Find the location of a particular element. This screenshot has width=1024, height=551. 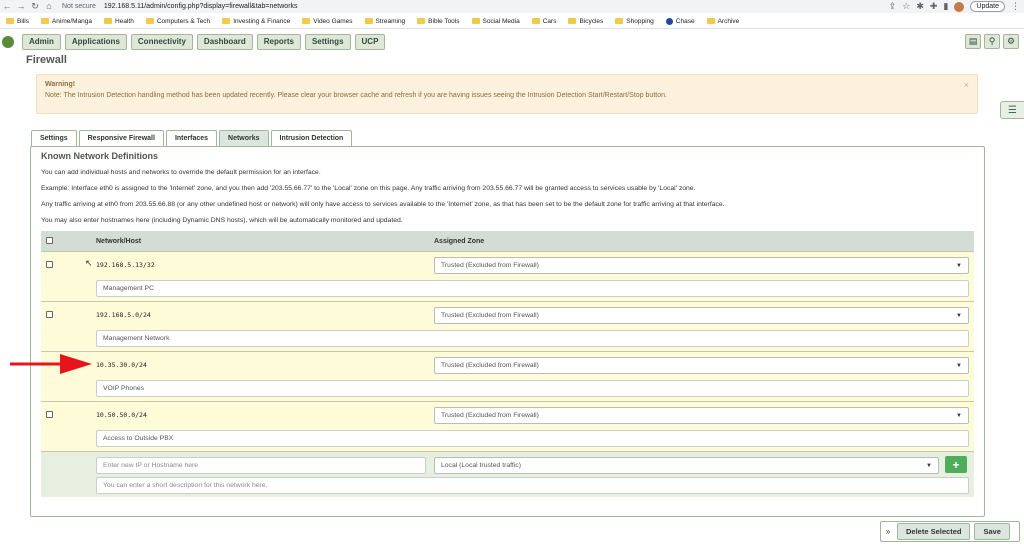

nav-ucp: UCP is located at coordinates (370, 42).